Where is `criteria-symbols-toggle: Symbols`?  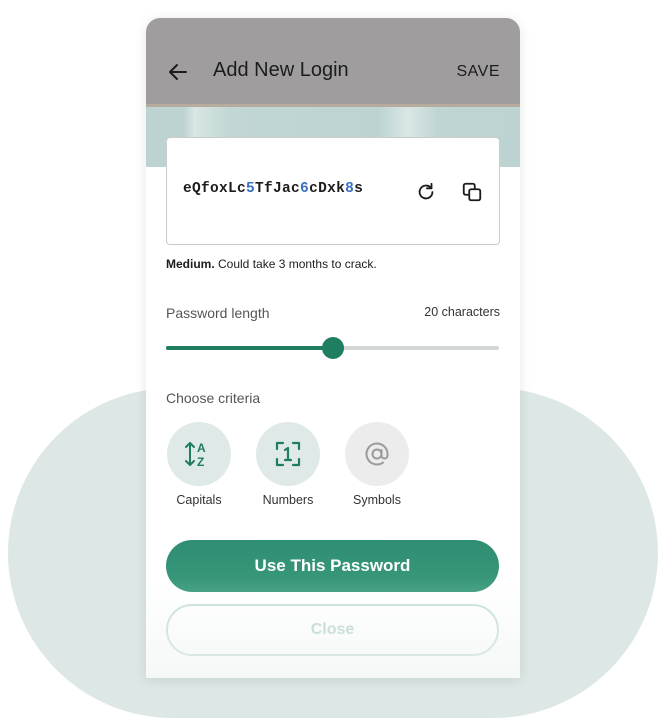
criteria-symbols-toggle: Symbols is located at coordinates (377, 464).